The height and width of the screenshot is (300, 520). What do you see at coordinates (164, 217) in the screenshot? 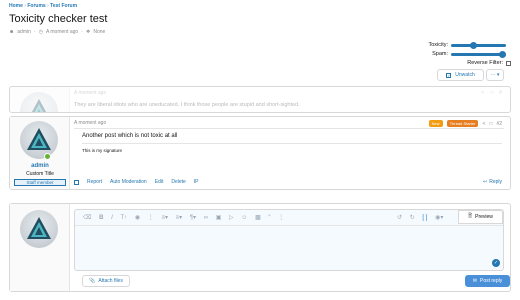
I see `list-icon: ≡▾` at bounding box center [164, 217].